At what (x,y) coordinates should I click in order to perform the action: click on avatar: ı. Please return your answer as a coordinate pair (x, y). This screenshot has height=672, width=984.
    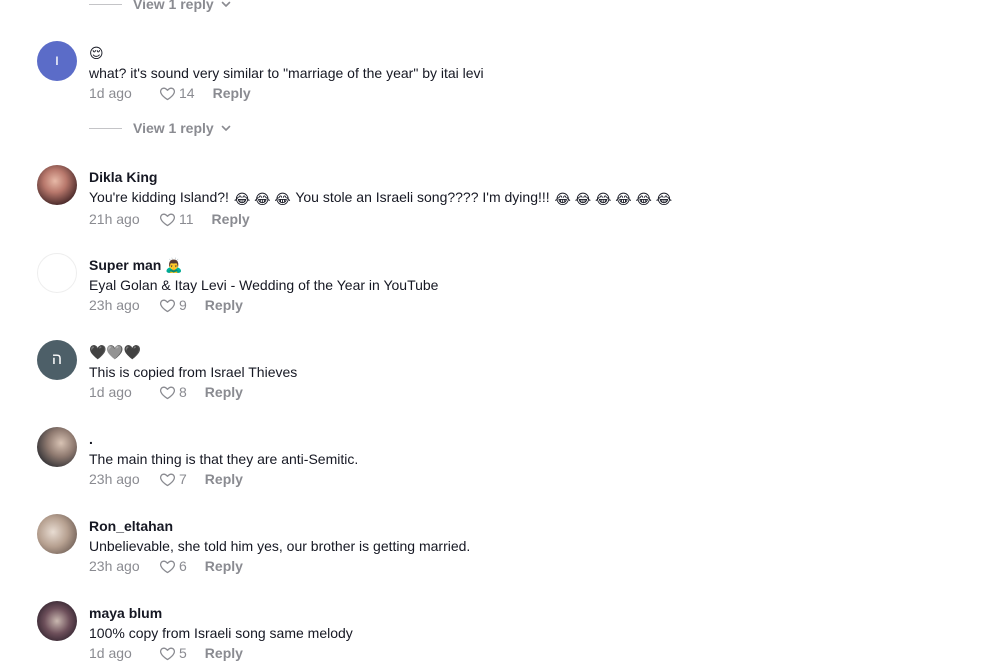
    Looking at the image, I should click on (57, 61).